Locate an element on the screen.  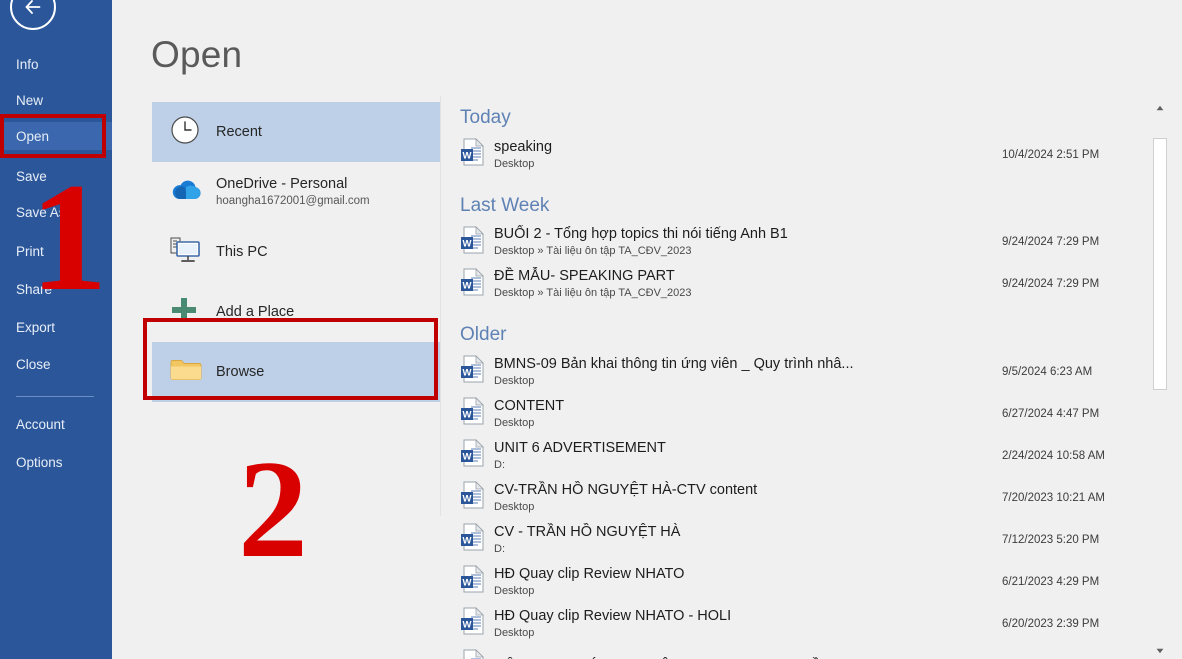
annotation-highlight-browse is located at coordinates (290, 359).